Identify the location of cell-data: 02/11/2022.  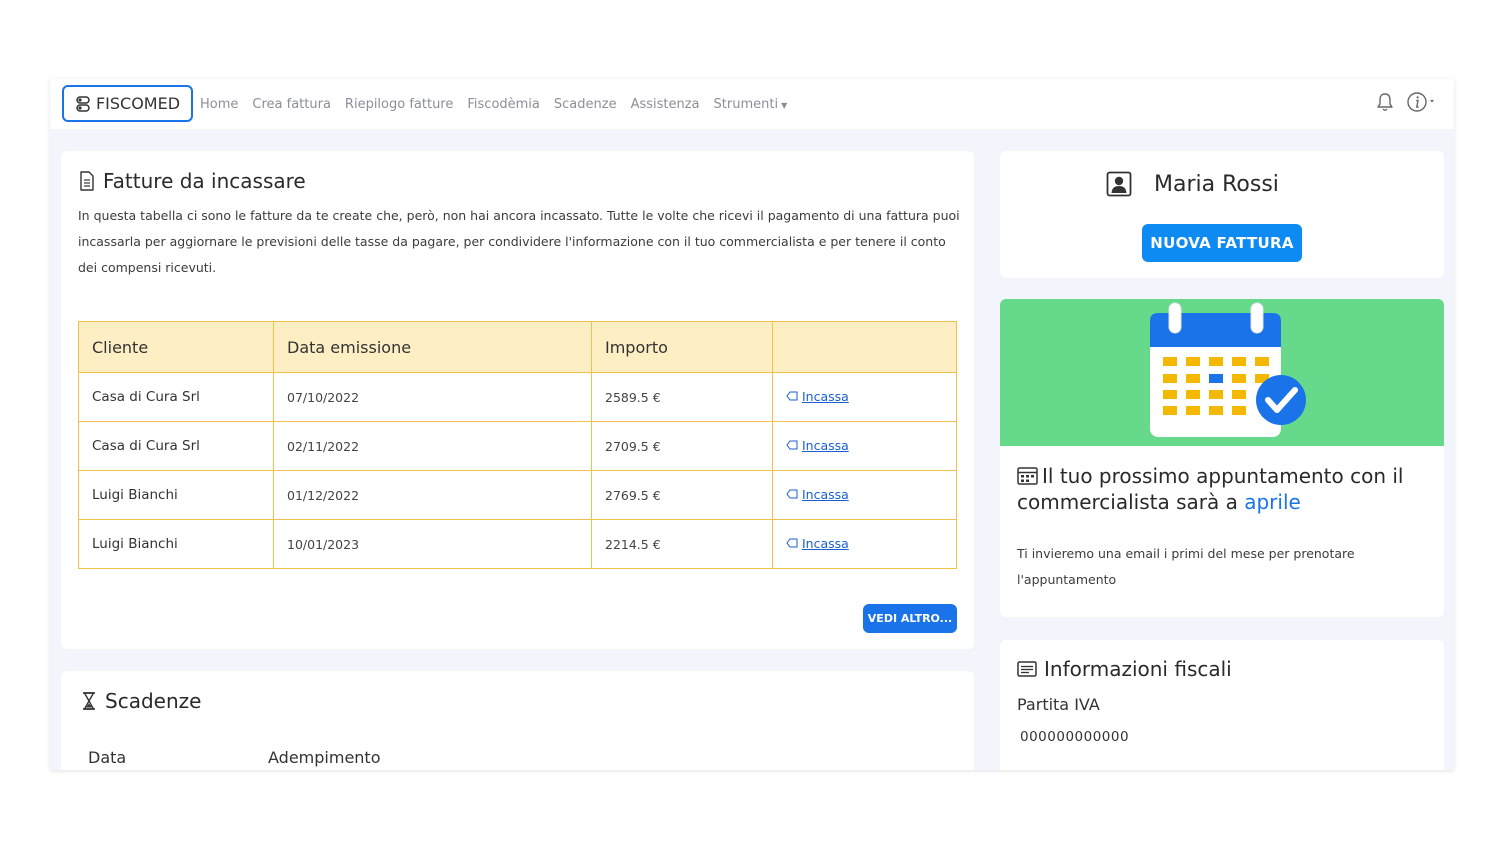
(432, 446).